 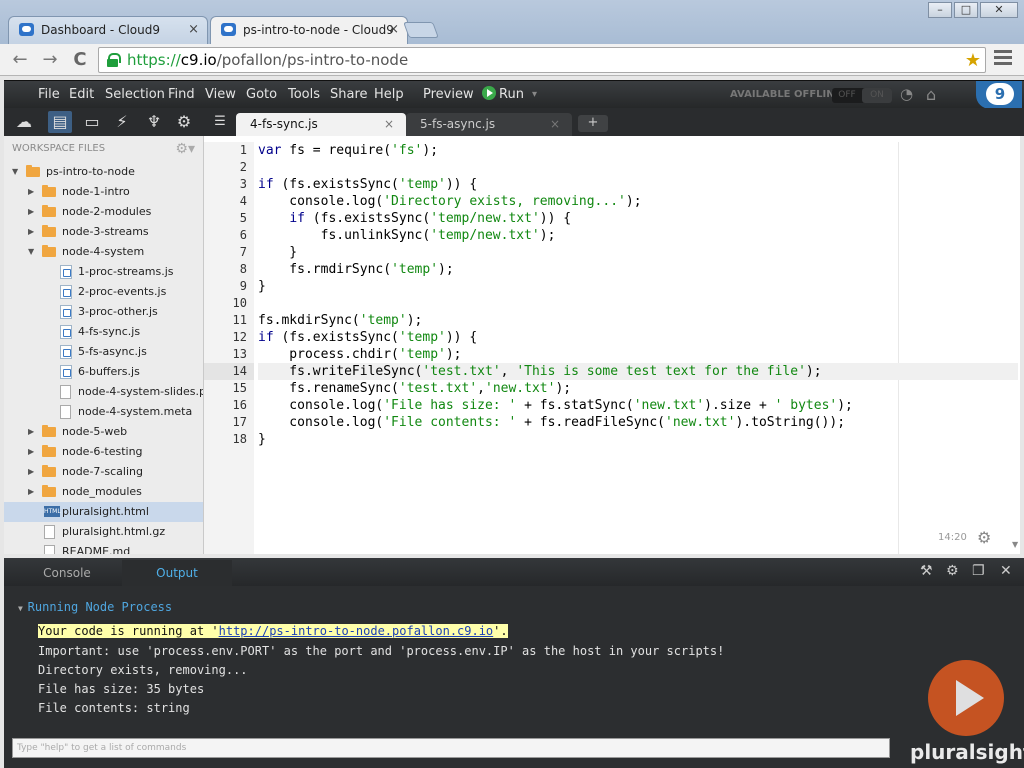 I want to click on scroll-down-icon: ▼, so click(x=1015, y=544).